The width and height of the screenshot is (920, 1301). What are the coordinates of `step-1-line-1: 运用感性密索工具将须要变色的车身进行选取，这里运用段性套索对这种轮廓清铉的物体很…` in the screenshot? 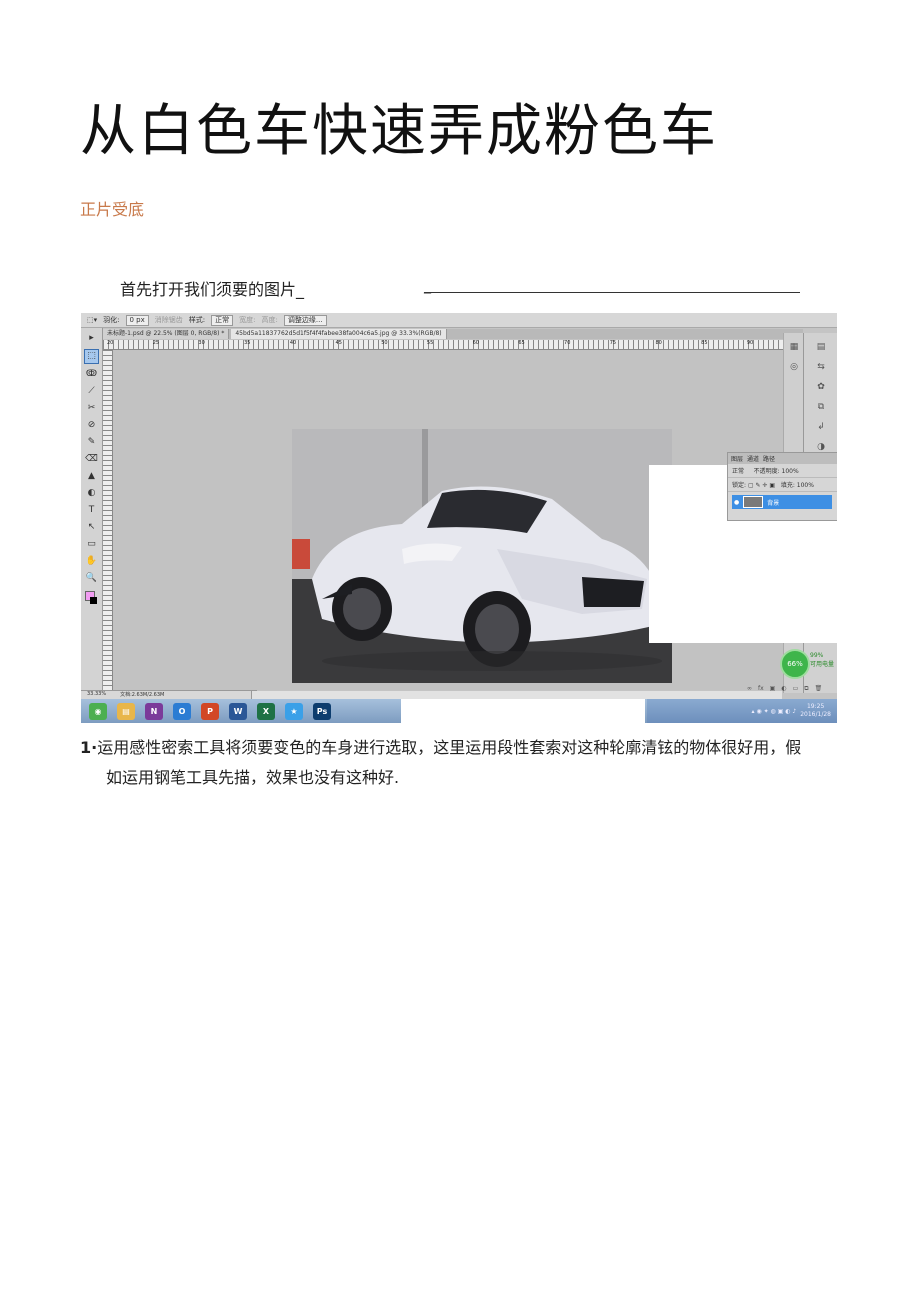 It's located at (449, 747).